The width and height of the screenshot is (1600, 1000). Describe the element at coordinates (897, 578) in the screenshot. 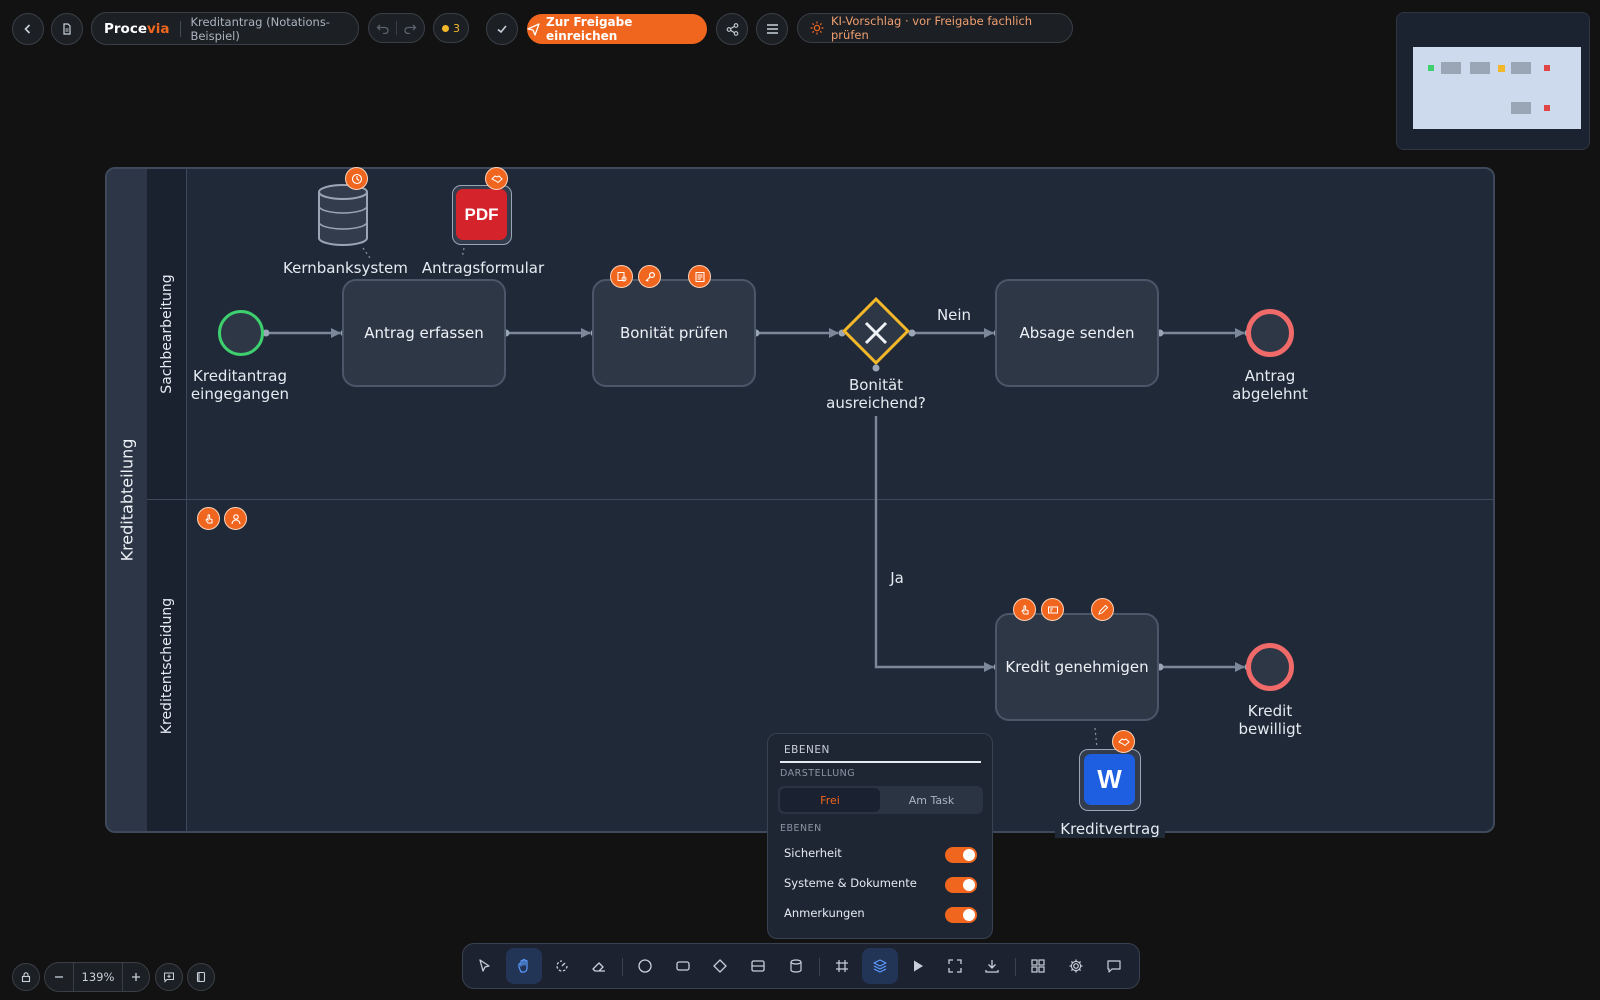

I see `flow-label-yes: Ja` at that location.